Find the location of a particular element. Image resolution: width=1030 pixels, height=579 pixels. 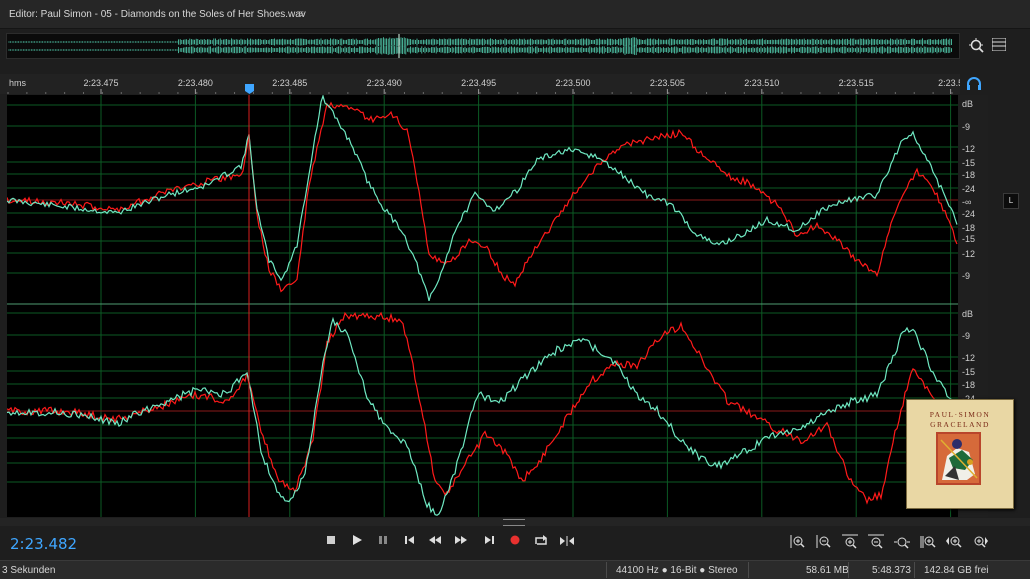

zoom-left-button is located at coordinates (954, 542).